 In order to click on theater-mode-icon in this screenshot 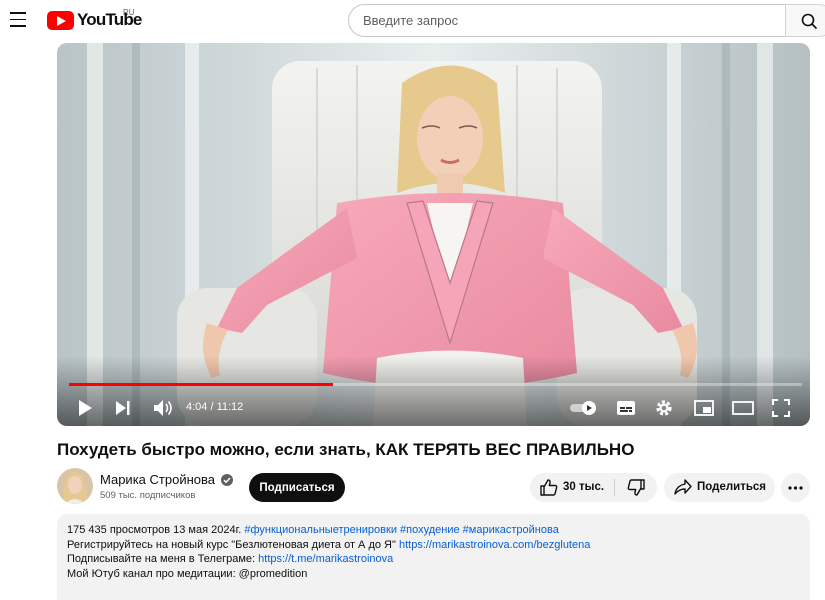, I will do `click(743, 408)`.